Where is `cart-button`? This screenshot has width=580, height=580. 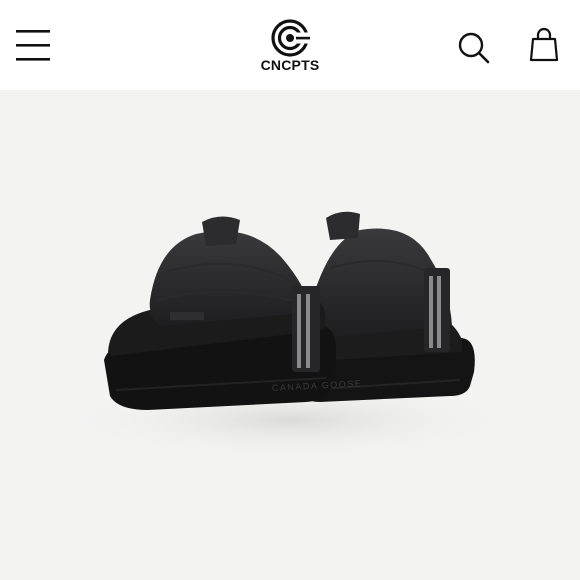
cart-button is located at coordinates (544, 47).